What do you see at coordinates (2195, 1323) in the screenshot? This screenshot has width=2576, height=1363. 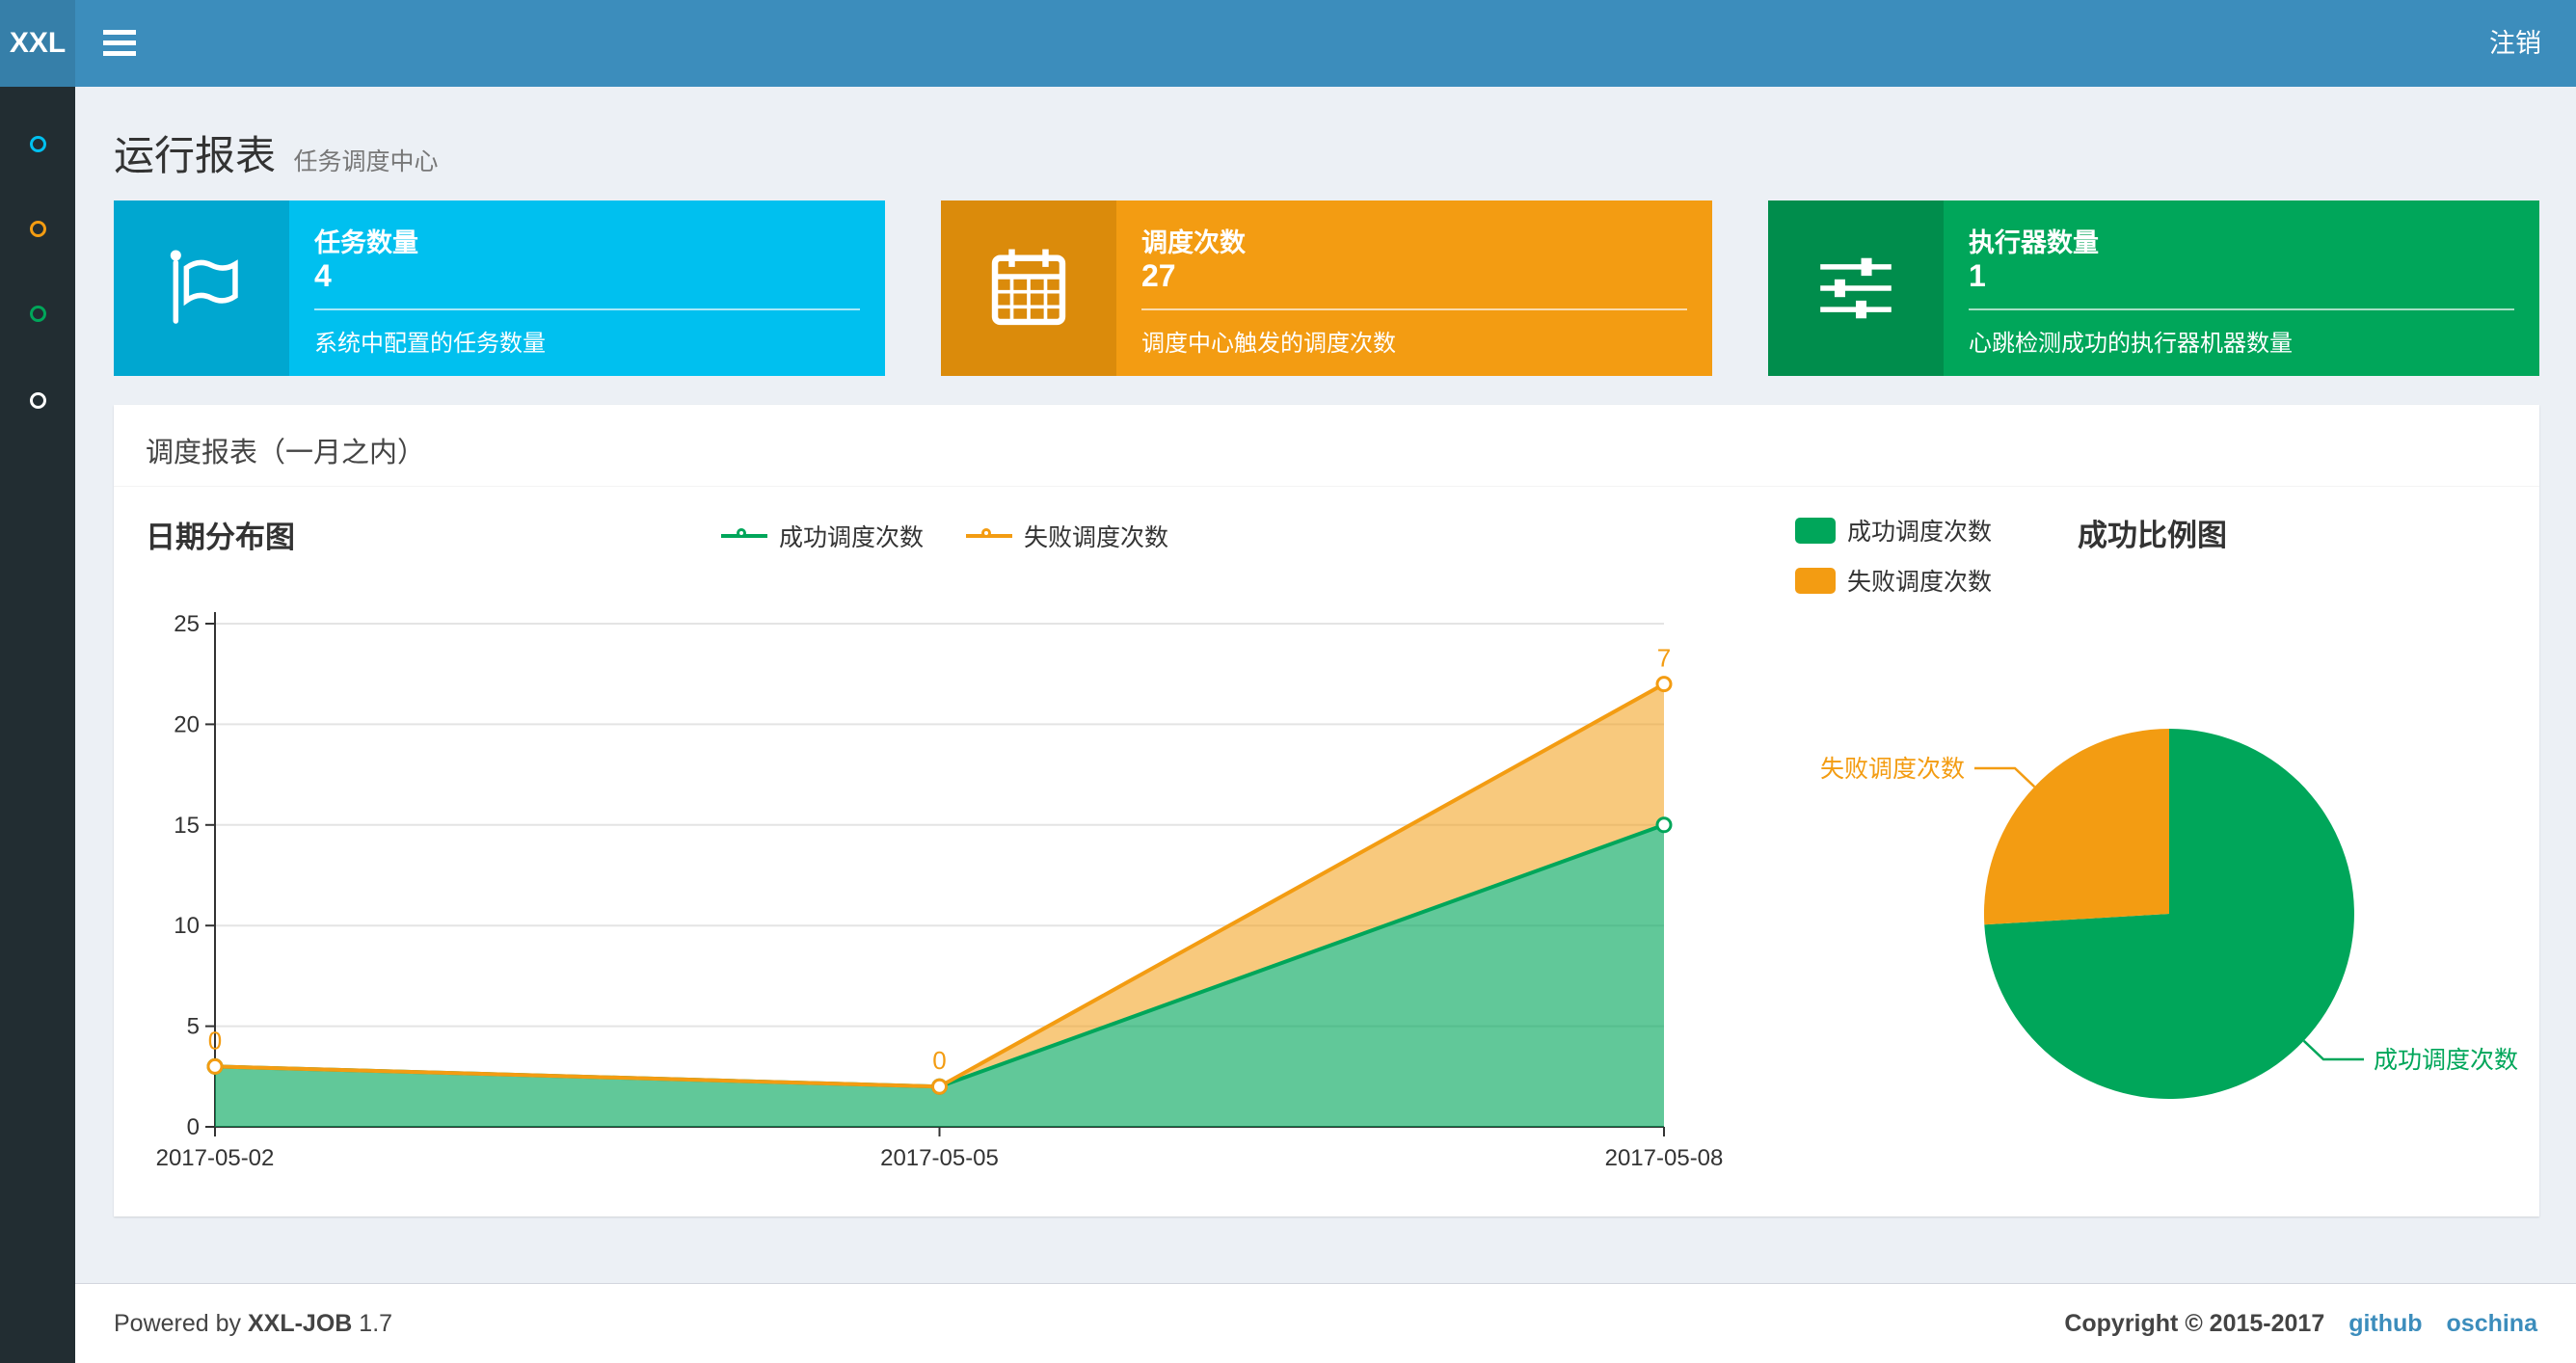 I see `copyright-text: Copyright © 2015-2017` at bounding box center [2195, 1323].